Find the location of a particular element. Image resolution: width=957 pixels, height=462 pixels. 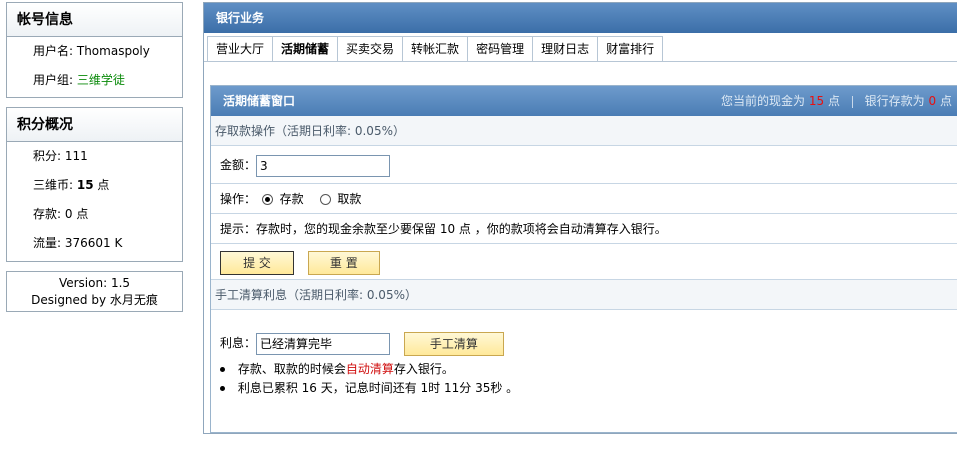

account-info-panel: 帐号信息 用户名: Thomaspoly 用户组: 三维学徒 is located at coordinates (94, 50).